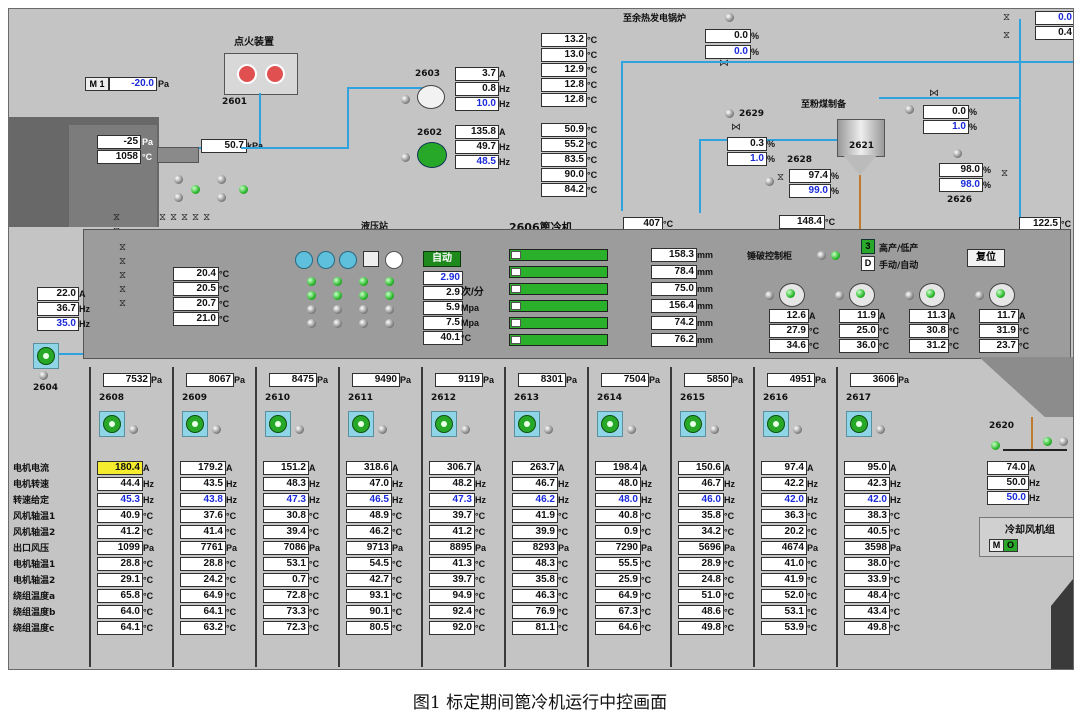 The width and height of the screenshot is (1080, 721). Describe the element at coordinates (859, 424) in the screenshot. I see `fan-2617-icon` at that location.